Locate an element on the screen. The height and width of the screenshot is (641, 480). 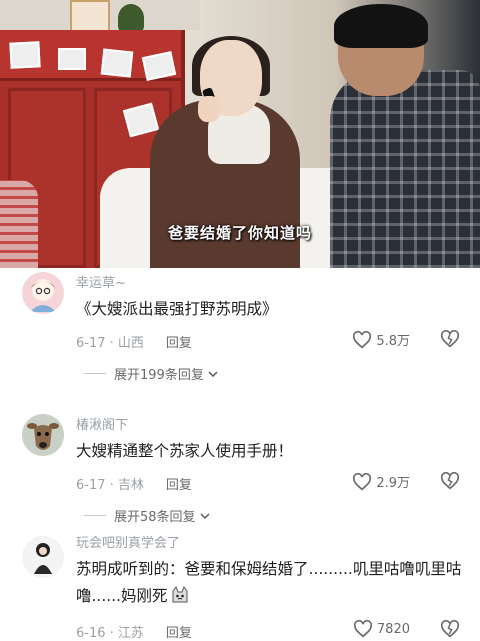
comment-text: 大嫂精通整个苏家人使用手册！ is located at coordinates (185, 451).